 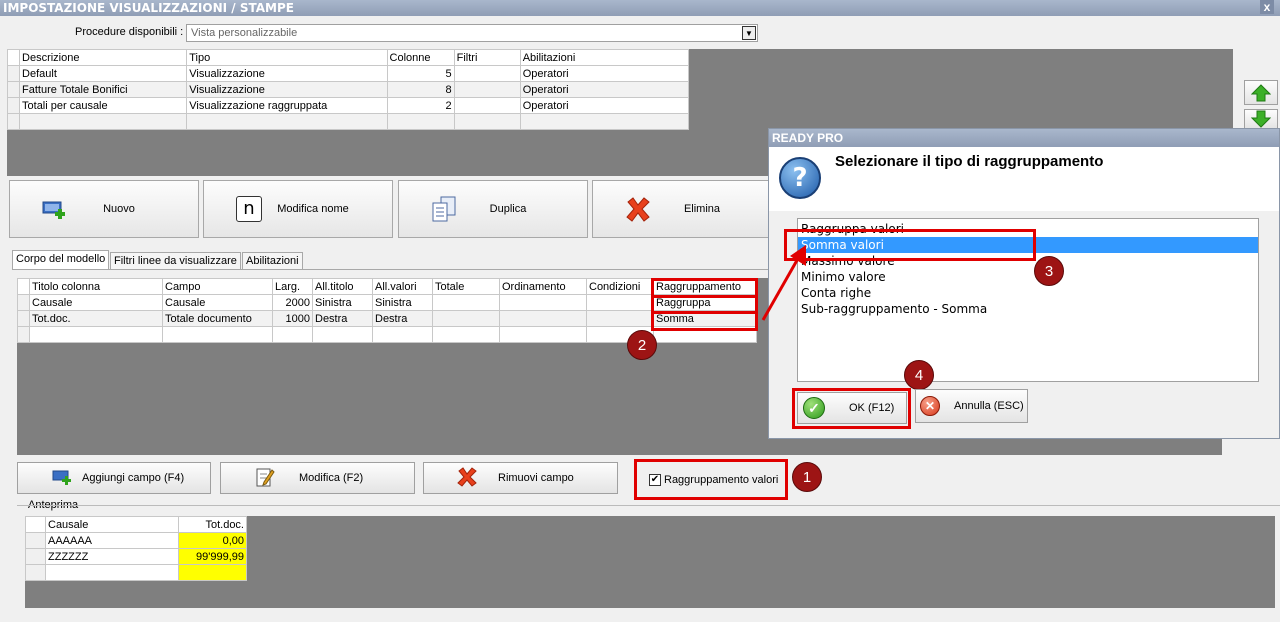 I want to click on ok-button: ✓ OK (F12), so click(x=852, y=408).